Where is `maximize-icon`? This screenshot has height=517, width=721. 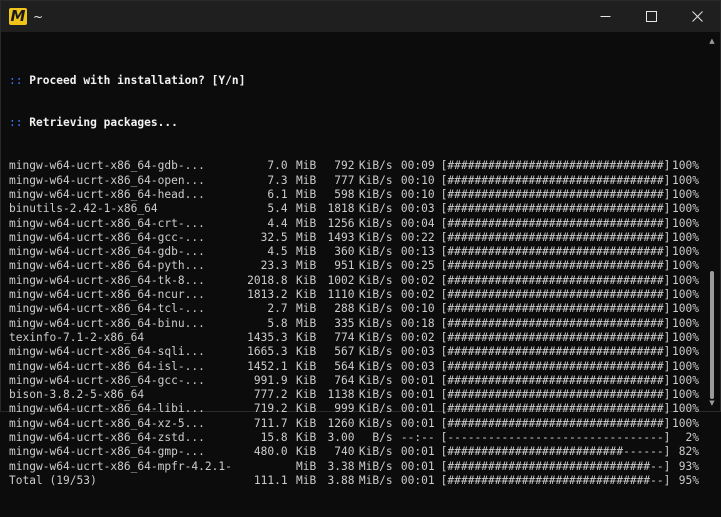
maximize-icon is located at coordinates (651, 16).